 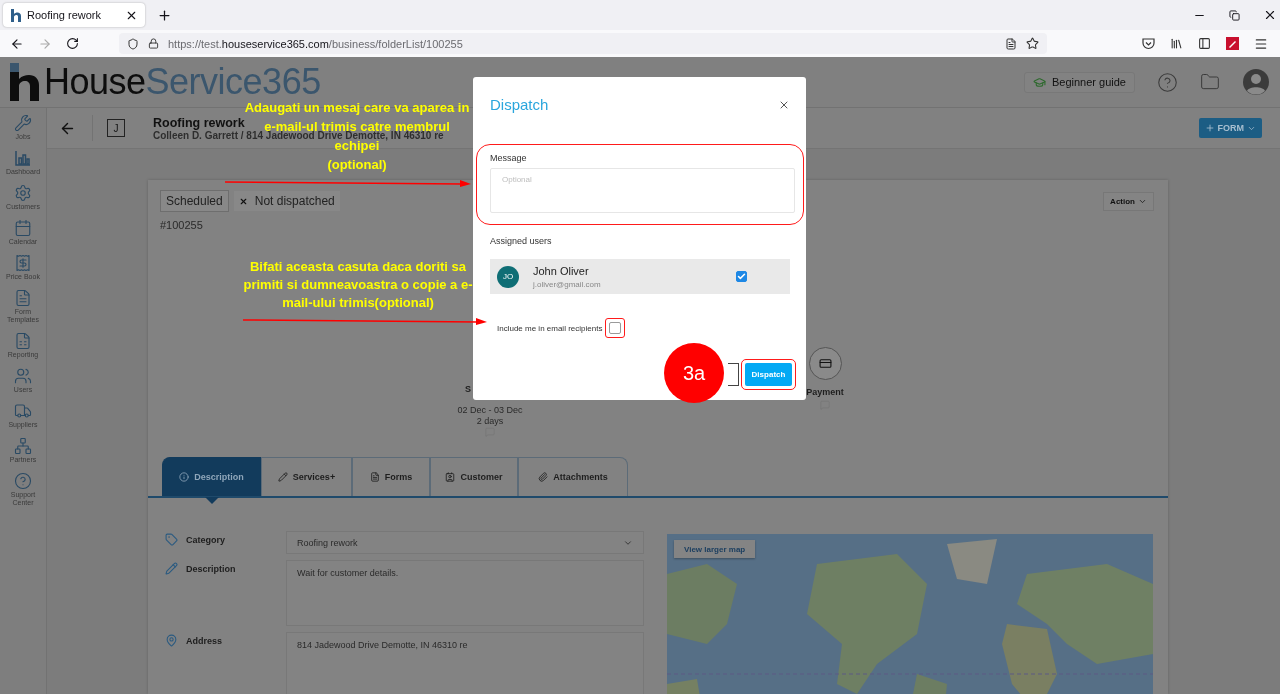 What do you see at coordinates (199, 122) in the screenshot?
I see `job-title: Roofing rework` at bounding box center [199, 122].